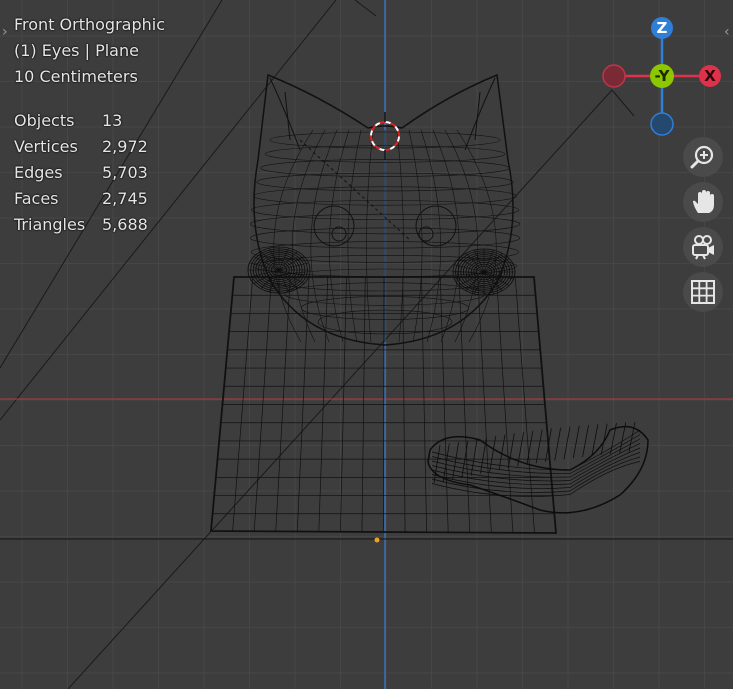 This screenshot has width=733, height=689. Describe the element at coordinates (125, 172) in the screenshot. I see `stat-value: 5,703` at that location.